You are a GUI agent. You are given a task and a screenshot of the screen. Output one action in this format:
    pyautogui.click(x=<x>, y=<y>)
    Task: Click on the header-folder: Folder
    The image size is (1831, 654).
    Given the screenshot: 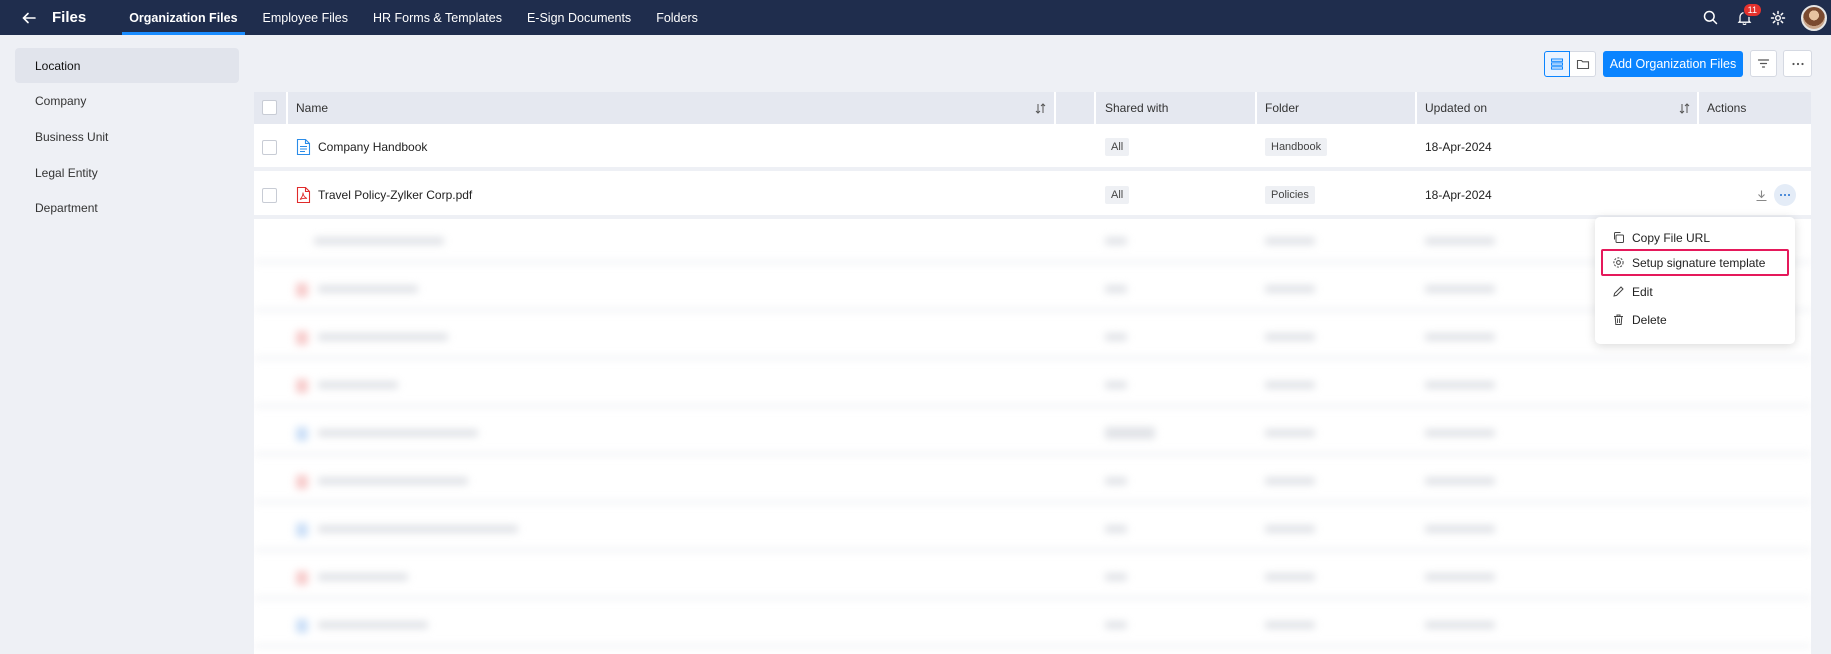 What is the action you would take?
    pyautogui.click(x=1282, y=108)
    